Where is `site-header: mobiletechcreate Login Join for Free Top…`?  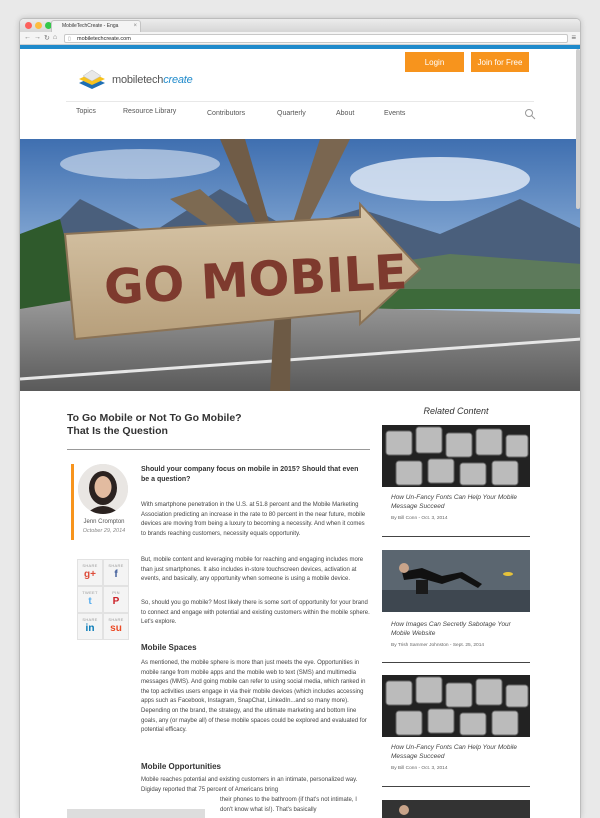 site-header: mobiletechcreate Login Join for Free Top… is located at coordinates (300, 94).